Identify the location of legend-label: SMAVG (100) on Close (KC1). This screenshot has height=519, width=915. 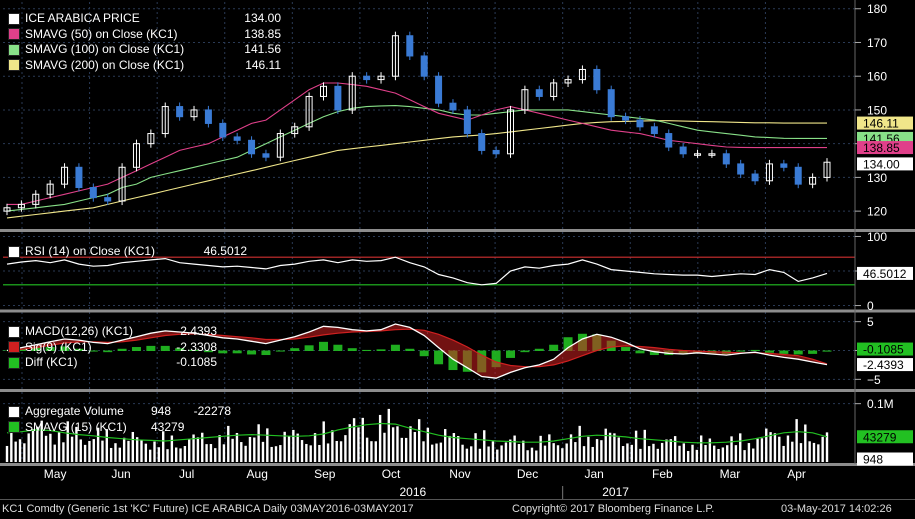
(105, 49).